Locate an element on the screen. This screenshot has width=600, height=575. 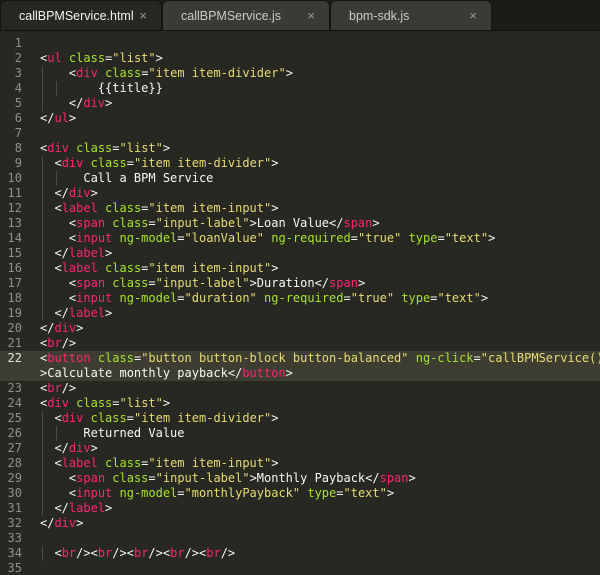
code-line: <ul class="list"> is located at coordinates (101, 58).